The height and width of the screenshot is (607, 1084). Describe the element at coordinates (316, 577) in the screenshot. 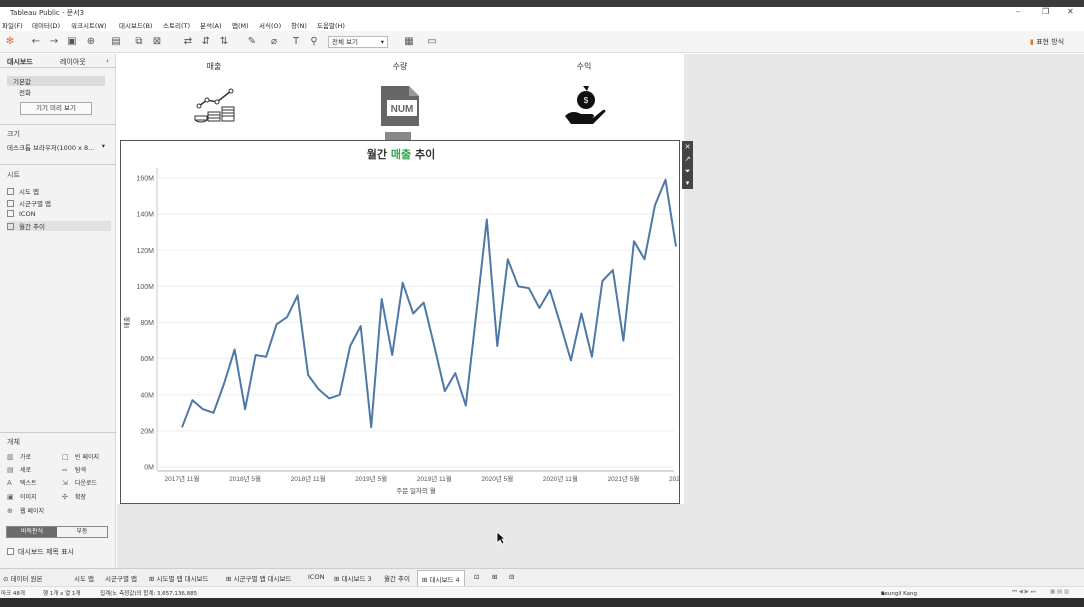

I see `tab-sheet: ICON` at that location.